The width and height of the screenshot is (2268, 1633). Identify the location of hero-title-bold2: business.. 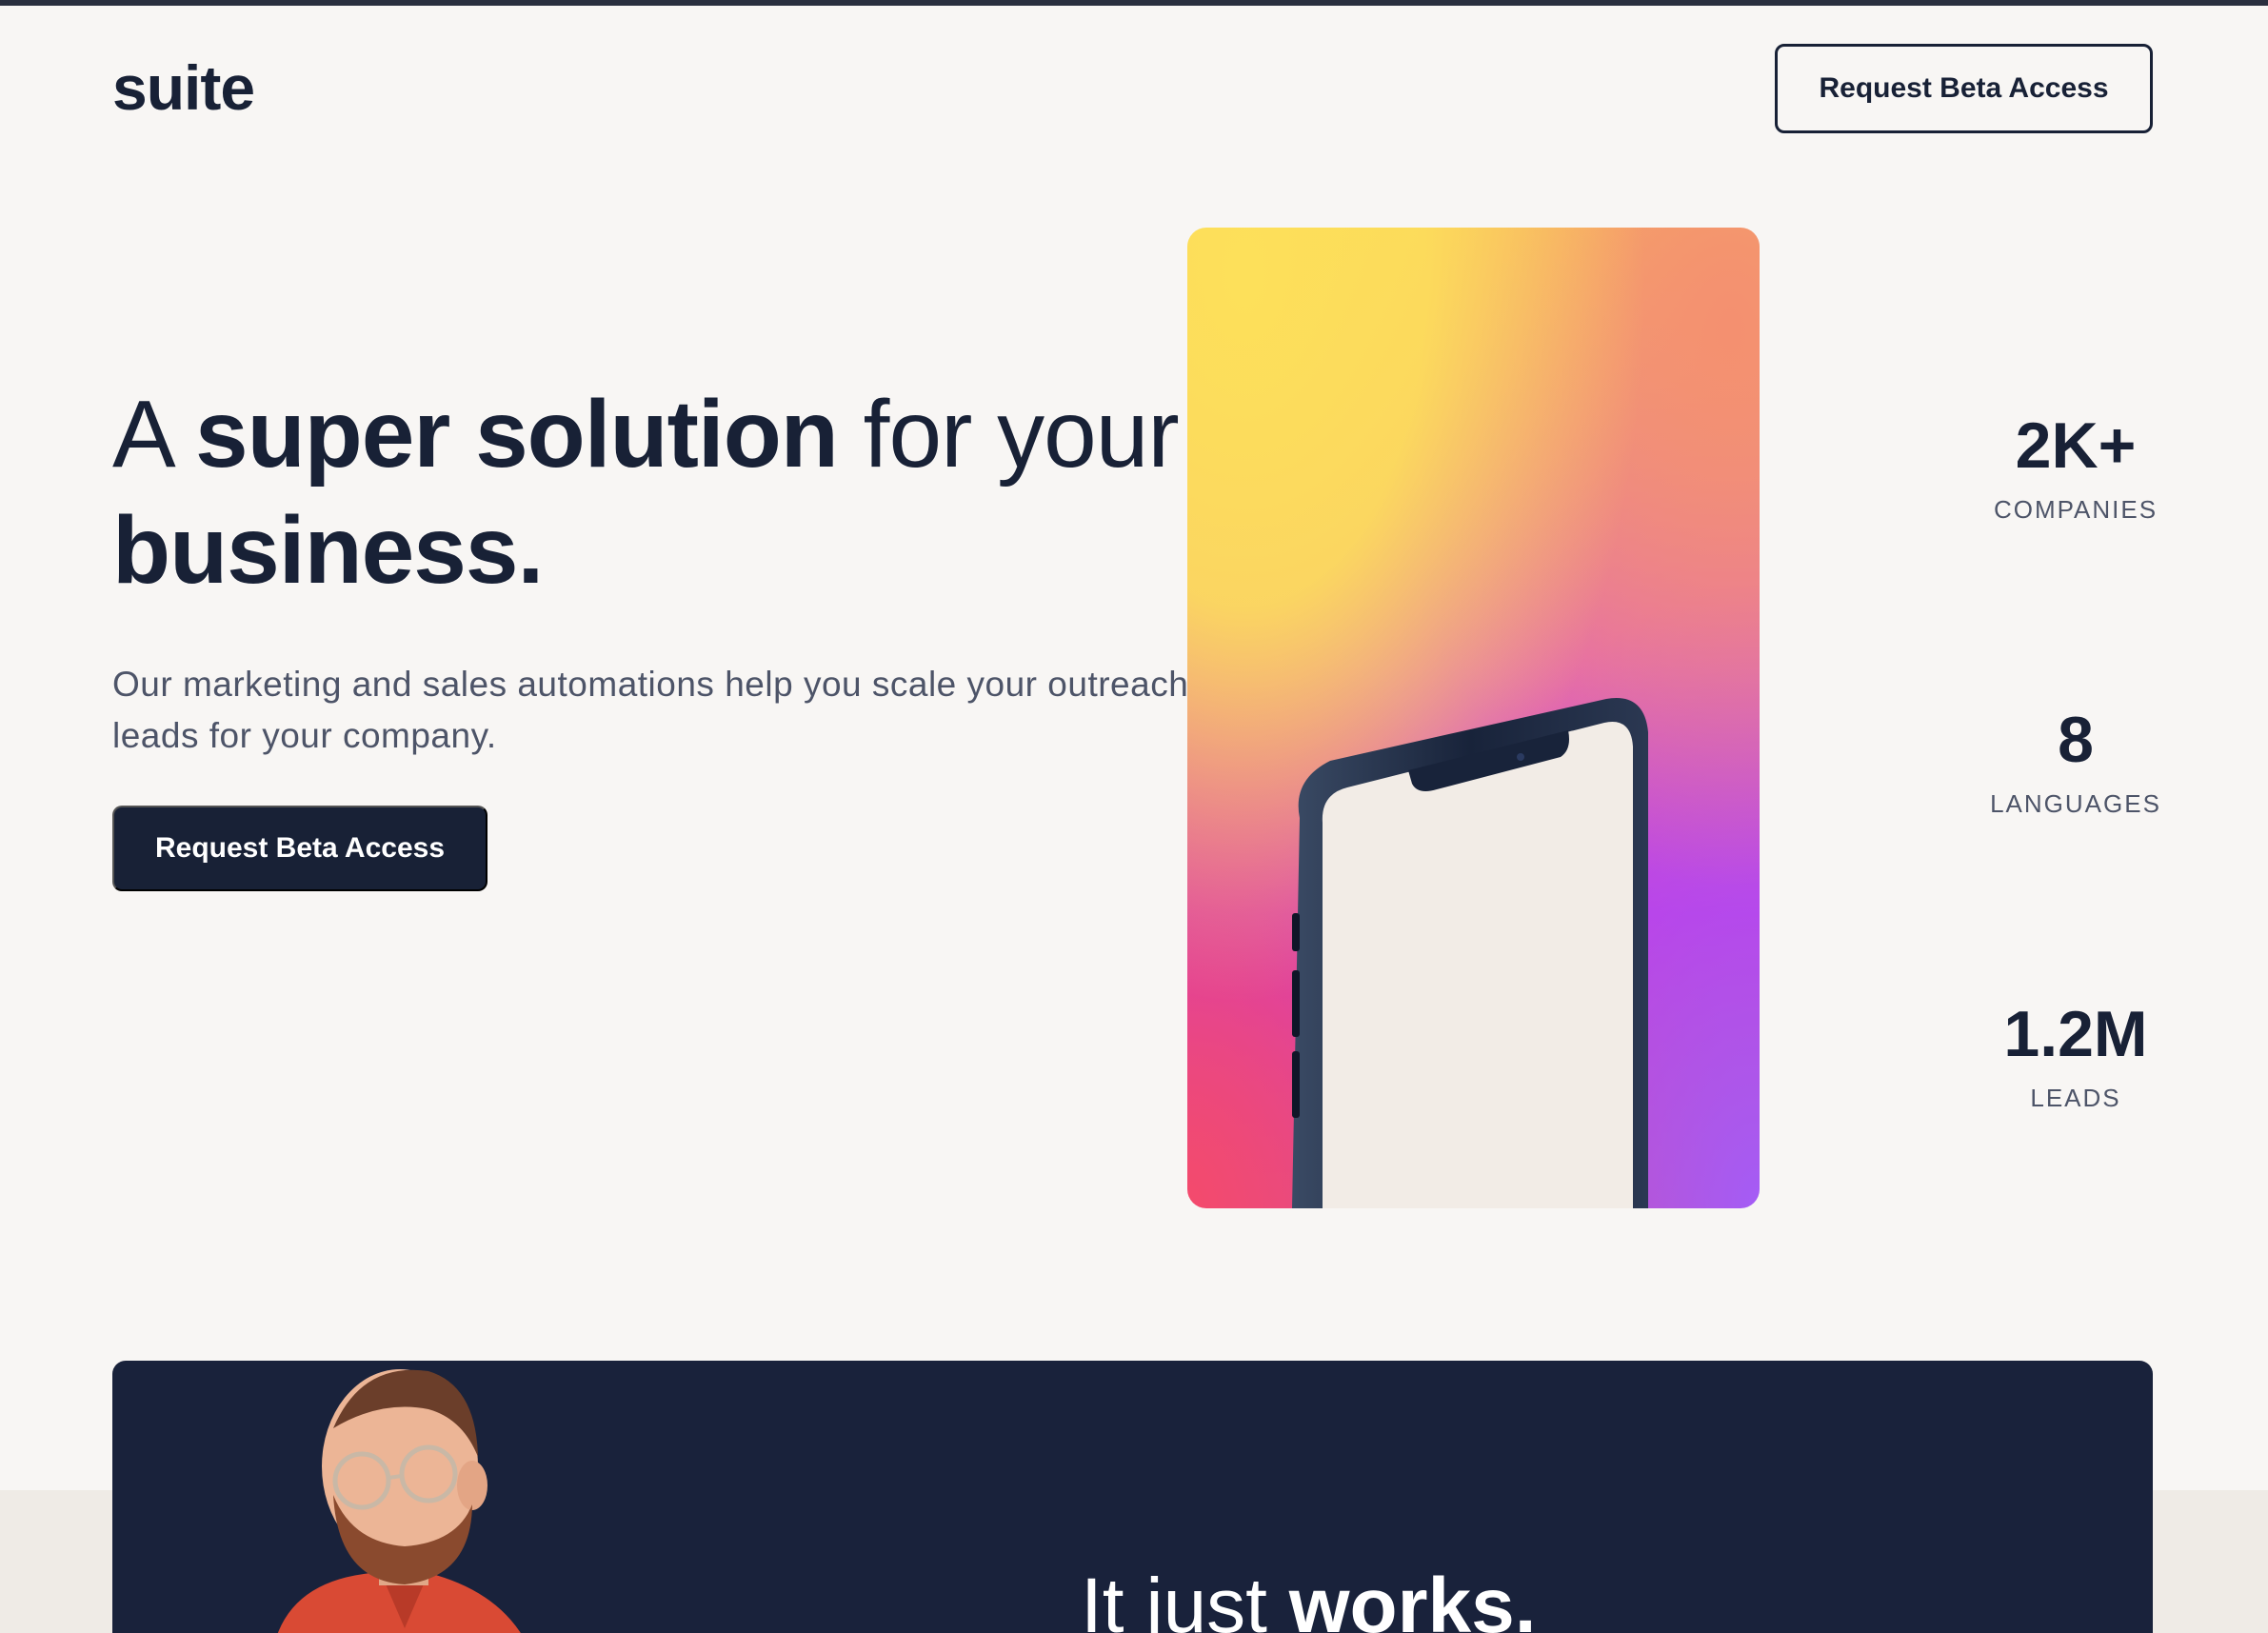
(328, 550).